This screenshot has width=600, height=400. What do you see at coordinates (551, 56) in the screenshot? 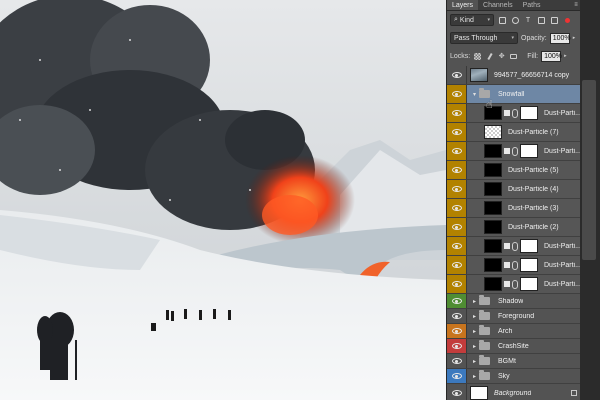
I see `fill-field: 100%` at bounding box center [551, 56].